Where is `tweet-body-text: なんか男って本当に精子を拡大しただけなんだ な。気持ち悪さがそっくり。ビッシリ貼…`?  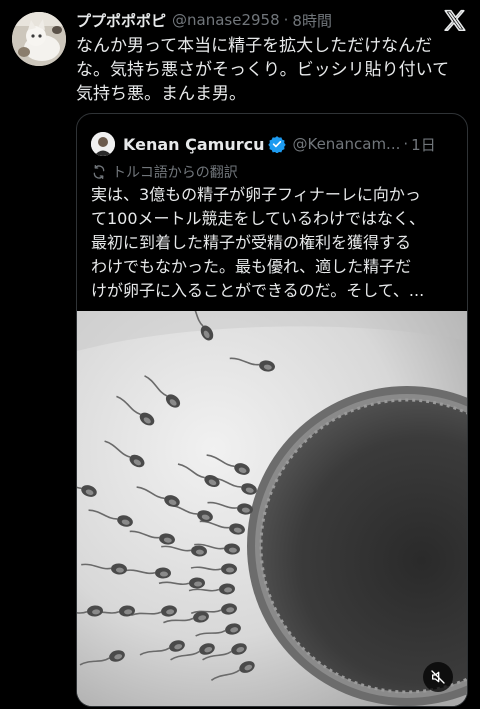
tweet-body-text: なんか男って本当に精子を拡大しただけなんだ な。気持ち悪さがそっくり。ビッシリ貼… is located at coordinates (263, 70).